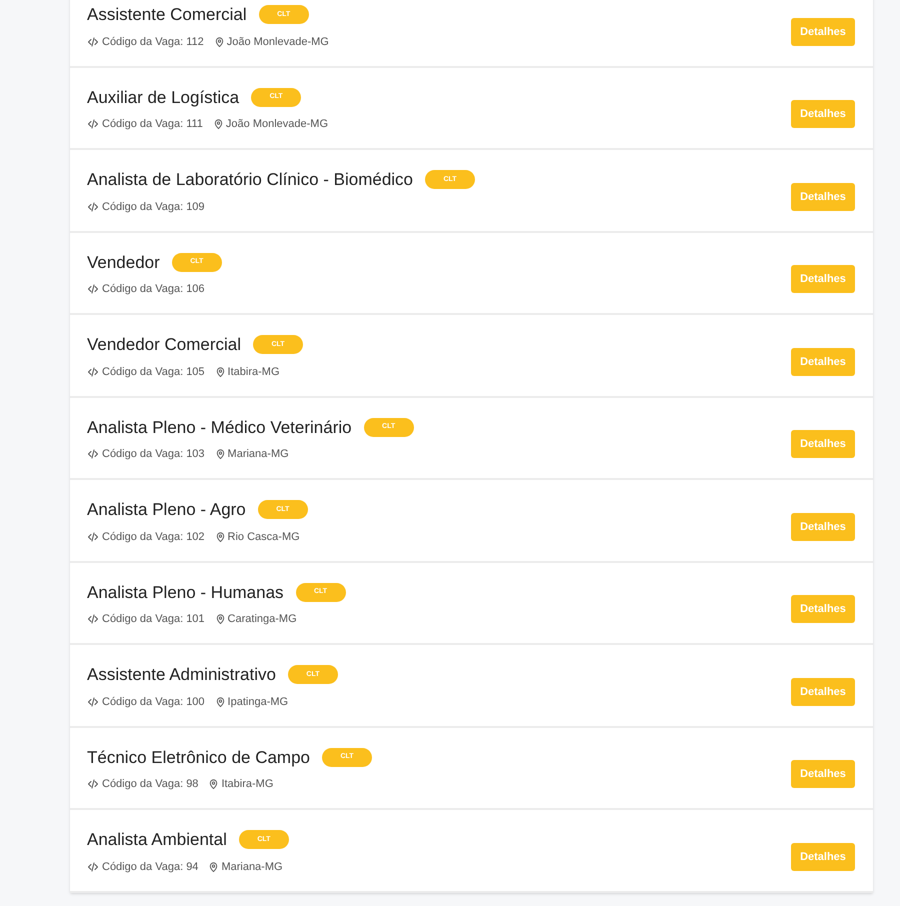 The width and height of the screenshot is (900, 906). What do you see at coordinates (264, 537) in the screenshot?
I see `job-location: Rio Casca-MG` at bounding box center [264, 537].